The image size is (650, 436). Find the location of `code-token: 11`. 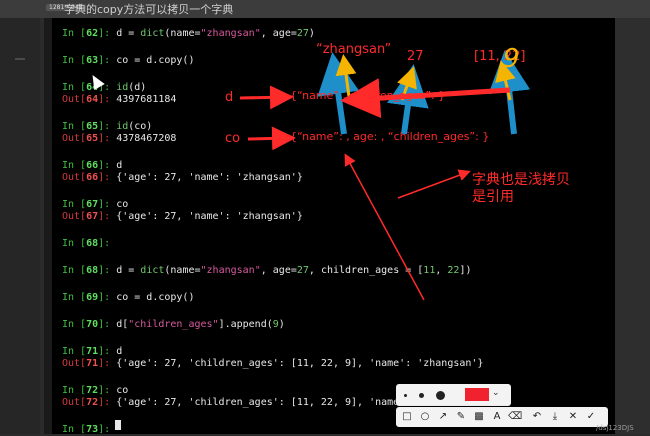

code-token: 11 is located at coordinates (429, 270).